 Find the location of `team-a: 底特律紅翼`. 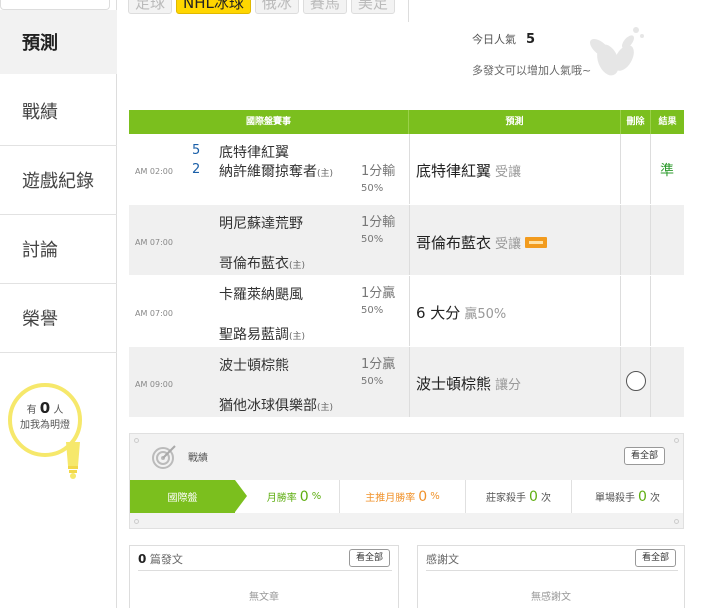

team-a: 底特律紅翼 is located at coordinates (254, 152).